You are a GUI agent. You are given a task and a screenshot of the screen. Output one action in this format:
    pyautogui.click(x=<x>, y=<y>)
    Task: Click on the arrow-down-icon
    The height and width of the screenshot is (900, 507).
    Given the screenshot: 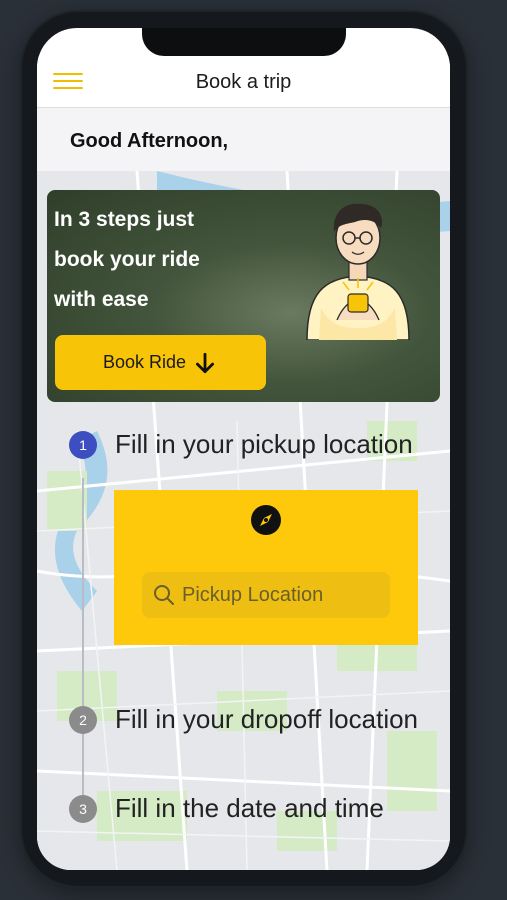 What is the action you would take?
    pyautogui.click(x=205, y=363)
    